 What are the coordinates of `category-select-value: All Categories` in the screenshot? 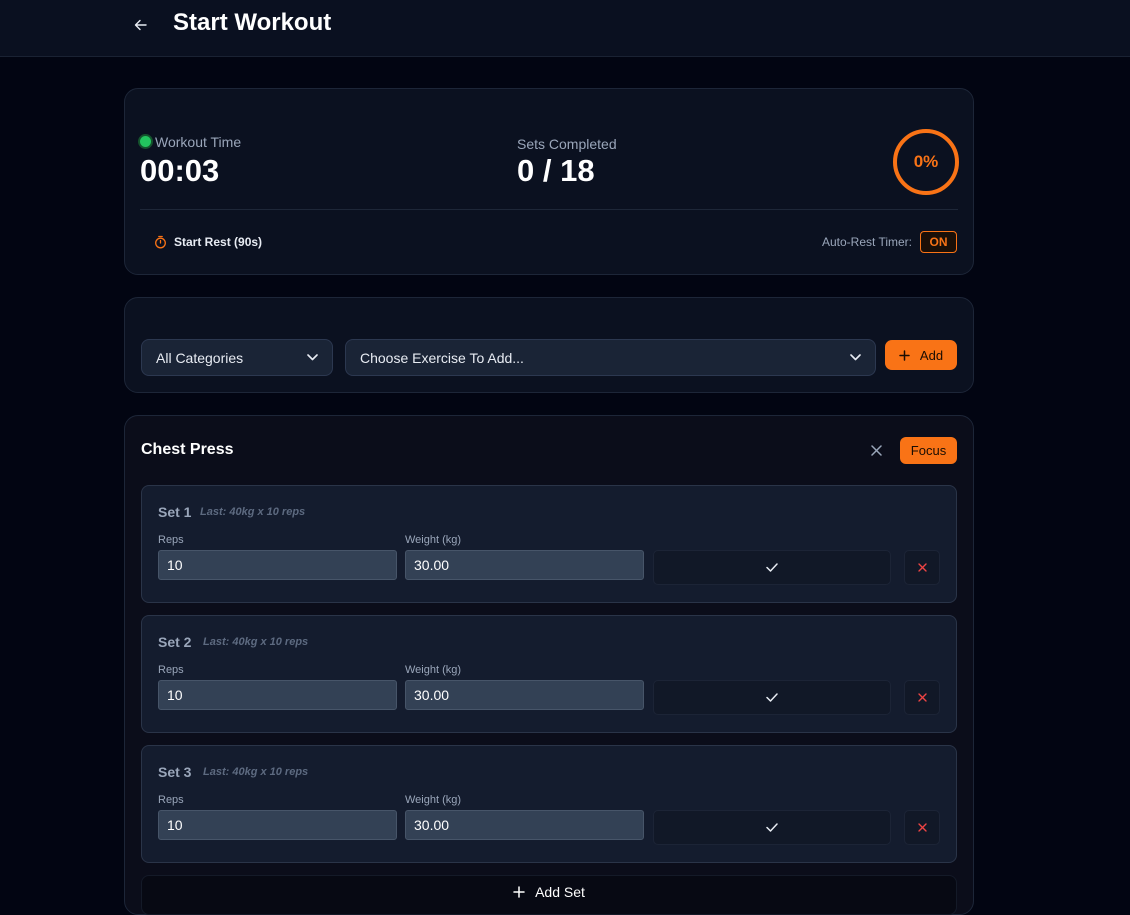 It's located at (200, 357).